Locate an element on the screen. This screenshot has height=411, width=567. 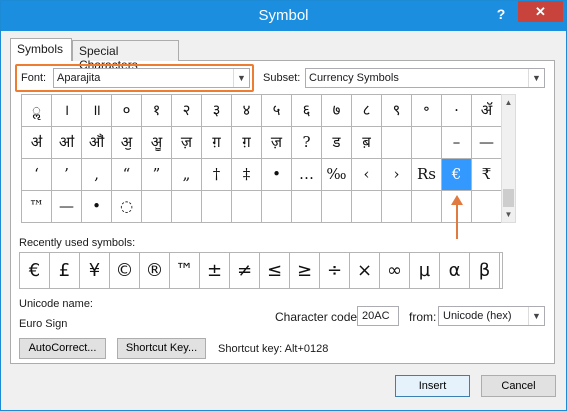
symbol-cell: ड is located at coordinates (337, 143).